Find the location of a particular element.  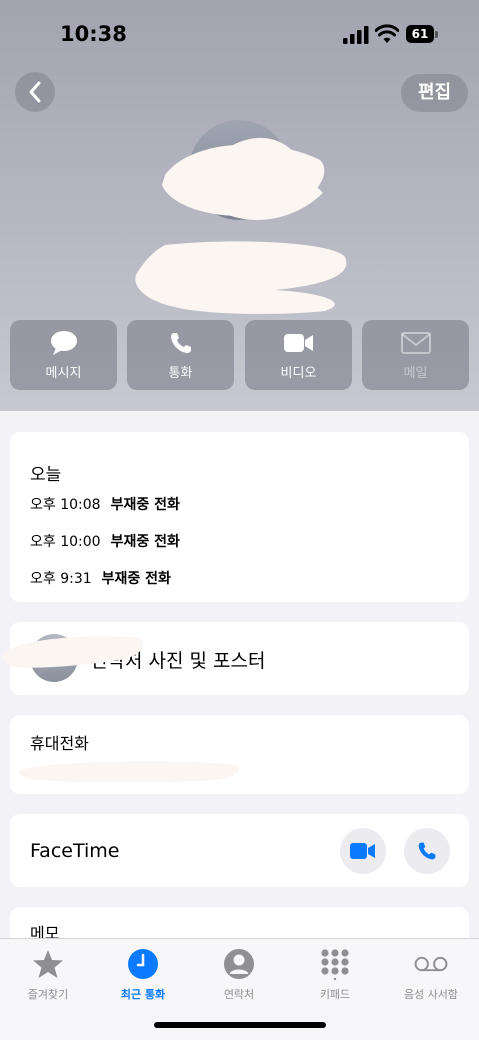

envelope-icon is located at coordinates (415, 343).